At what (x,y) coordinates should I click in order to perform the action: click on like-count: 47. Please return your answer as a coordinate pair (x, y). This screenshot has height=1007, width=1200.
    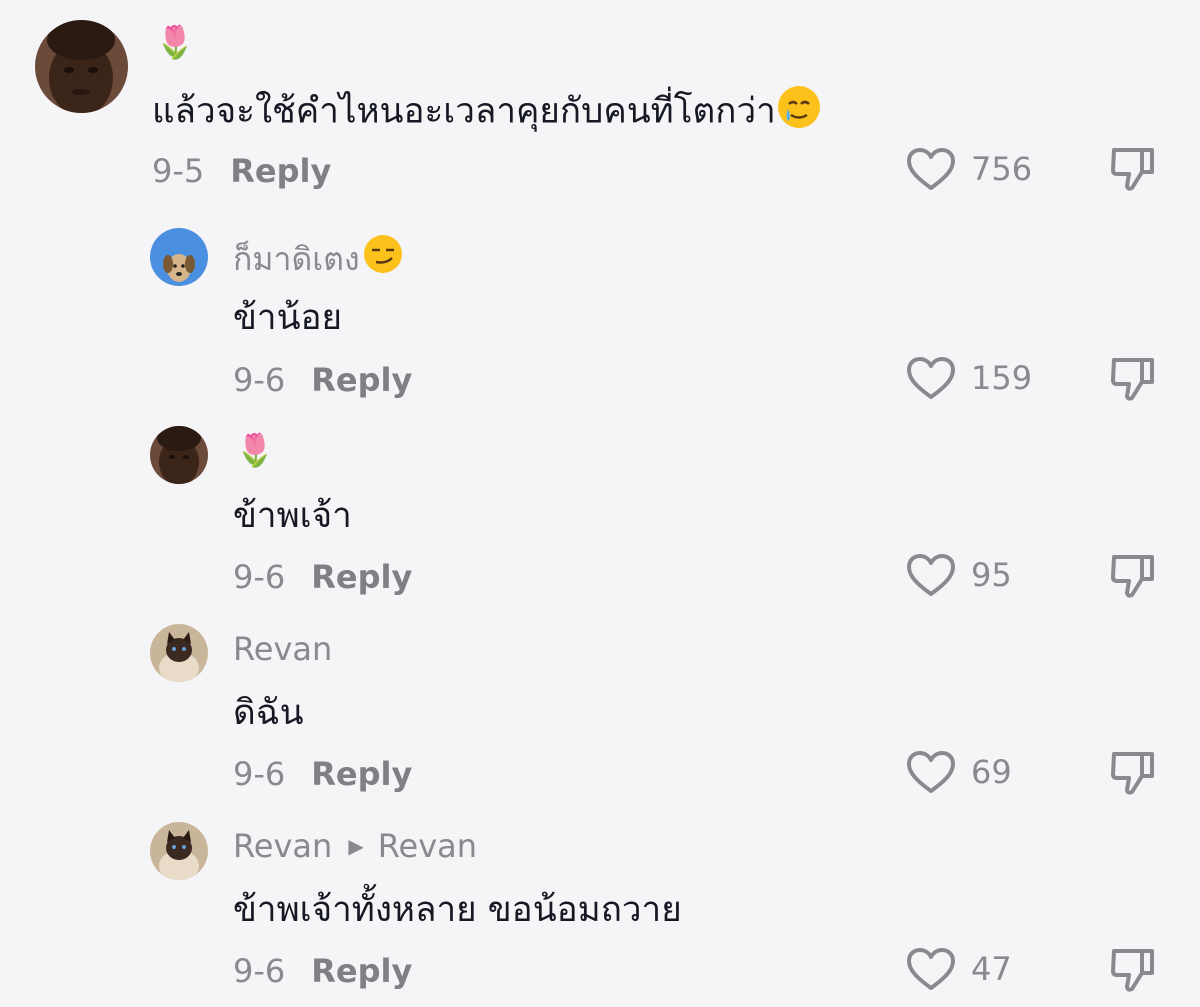
    Looking at the image, I should click on (991, 969).